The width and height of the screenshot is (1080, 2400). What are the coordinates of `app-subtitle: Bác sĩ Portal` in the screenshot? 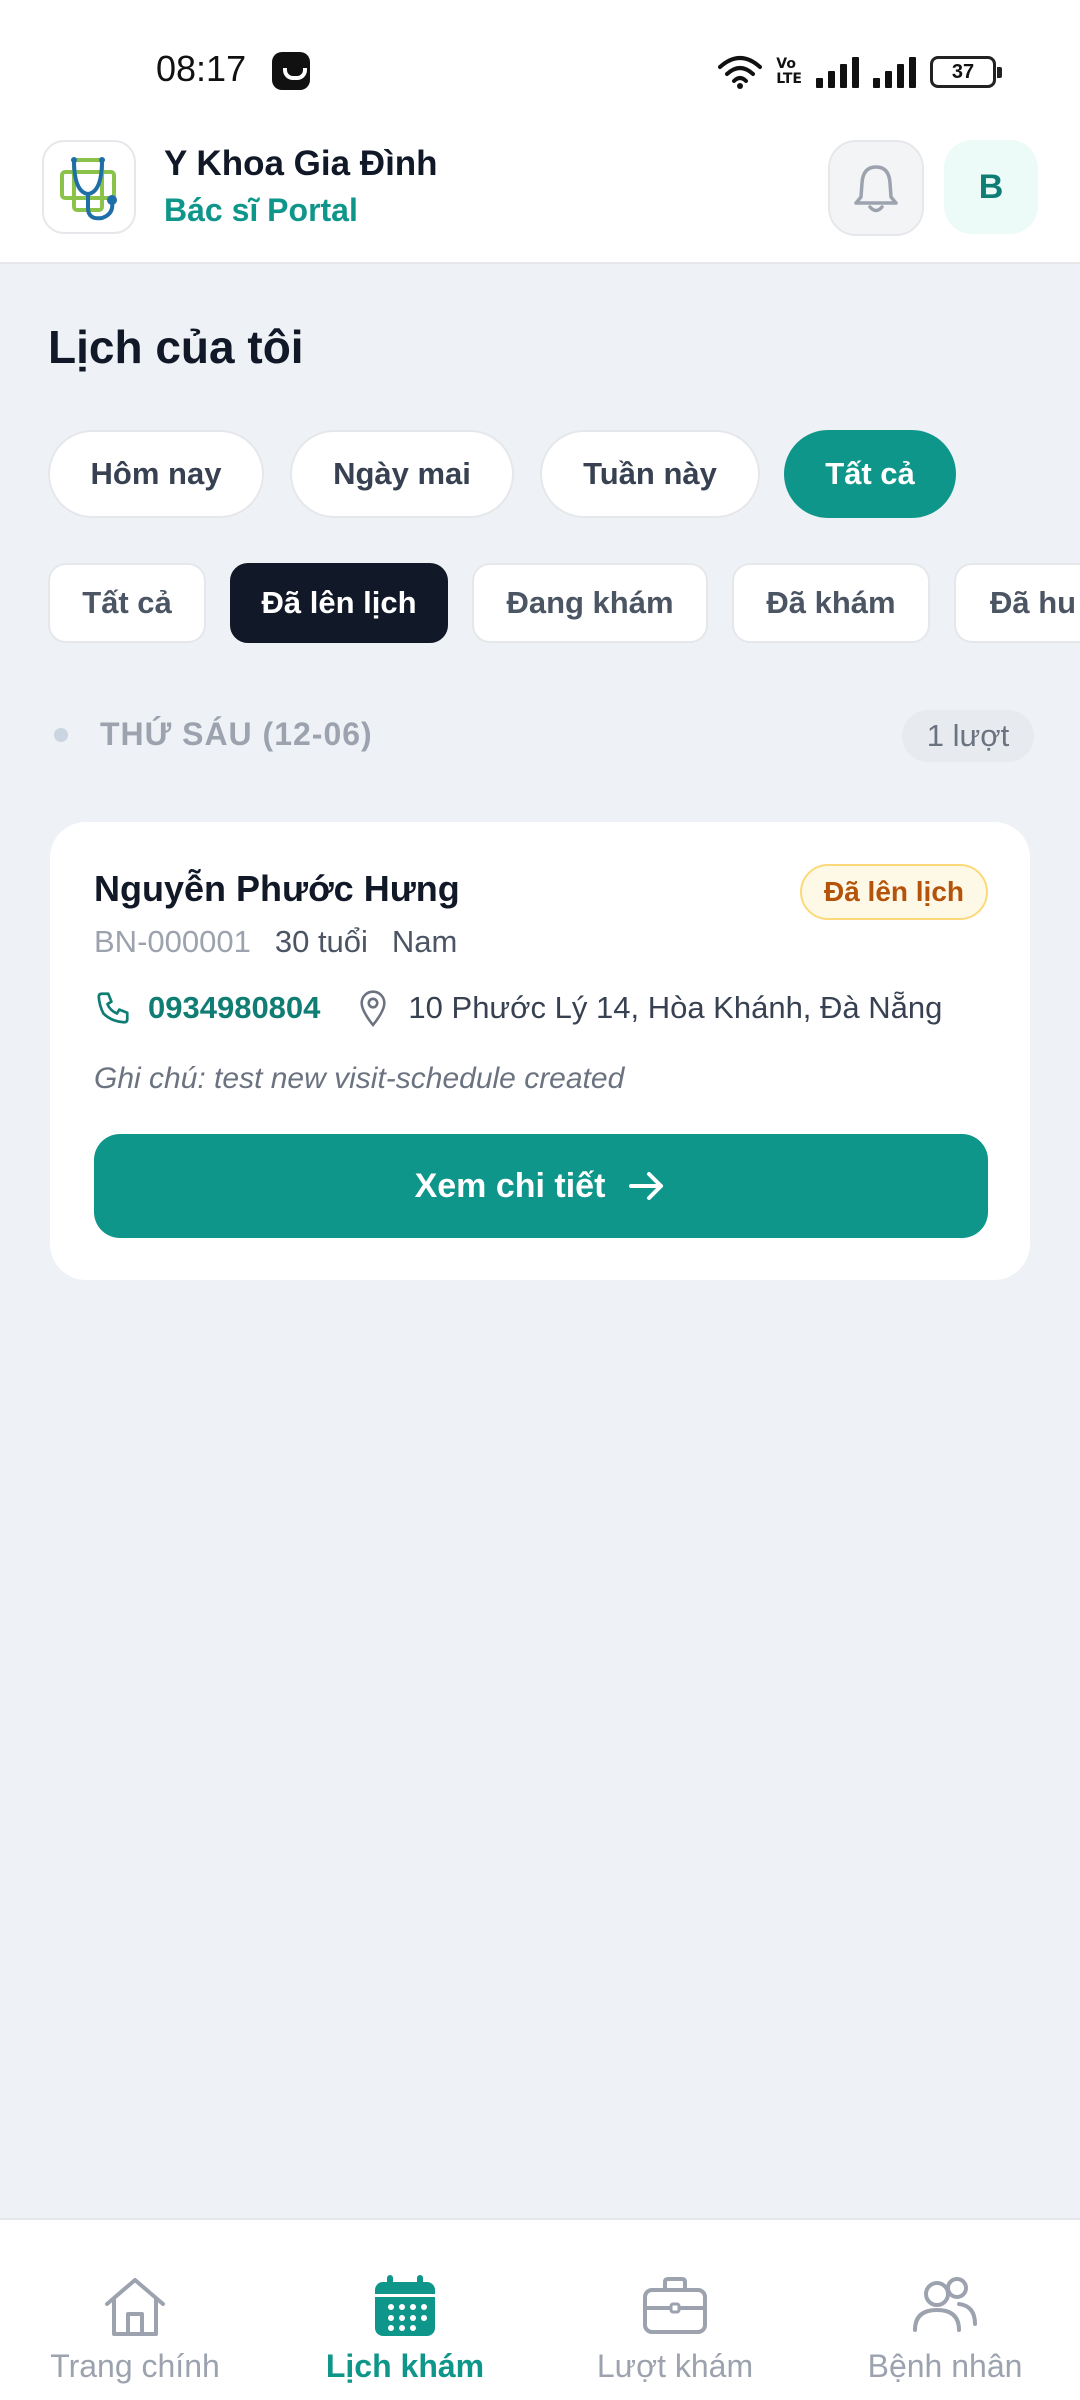 It's located at (261, 210).